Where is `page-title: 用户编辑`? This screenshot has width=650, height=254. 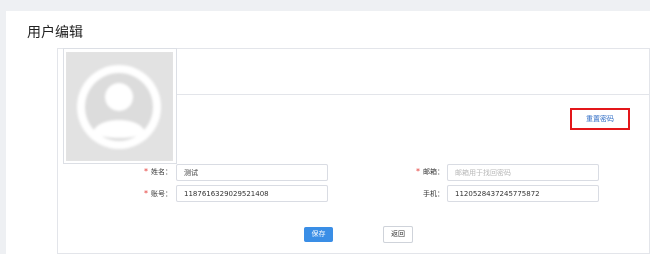 page-title: 用户编辑 is located at coordinates (55, 33).